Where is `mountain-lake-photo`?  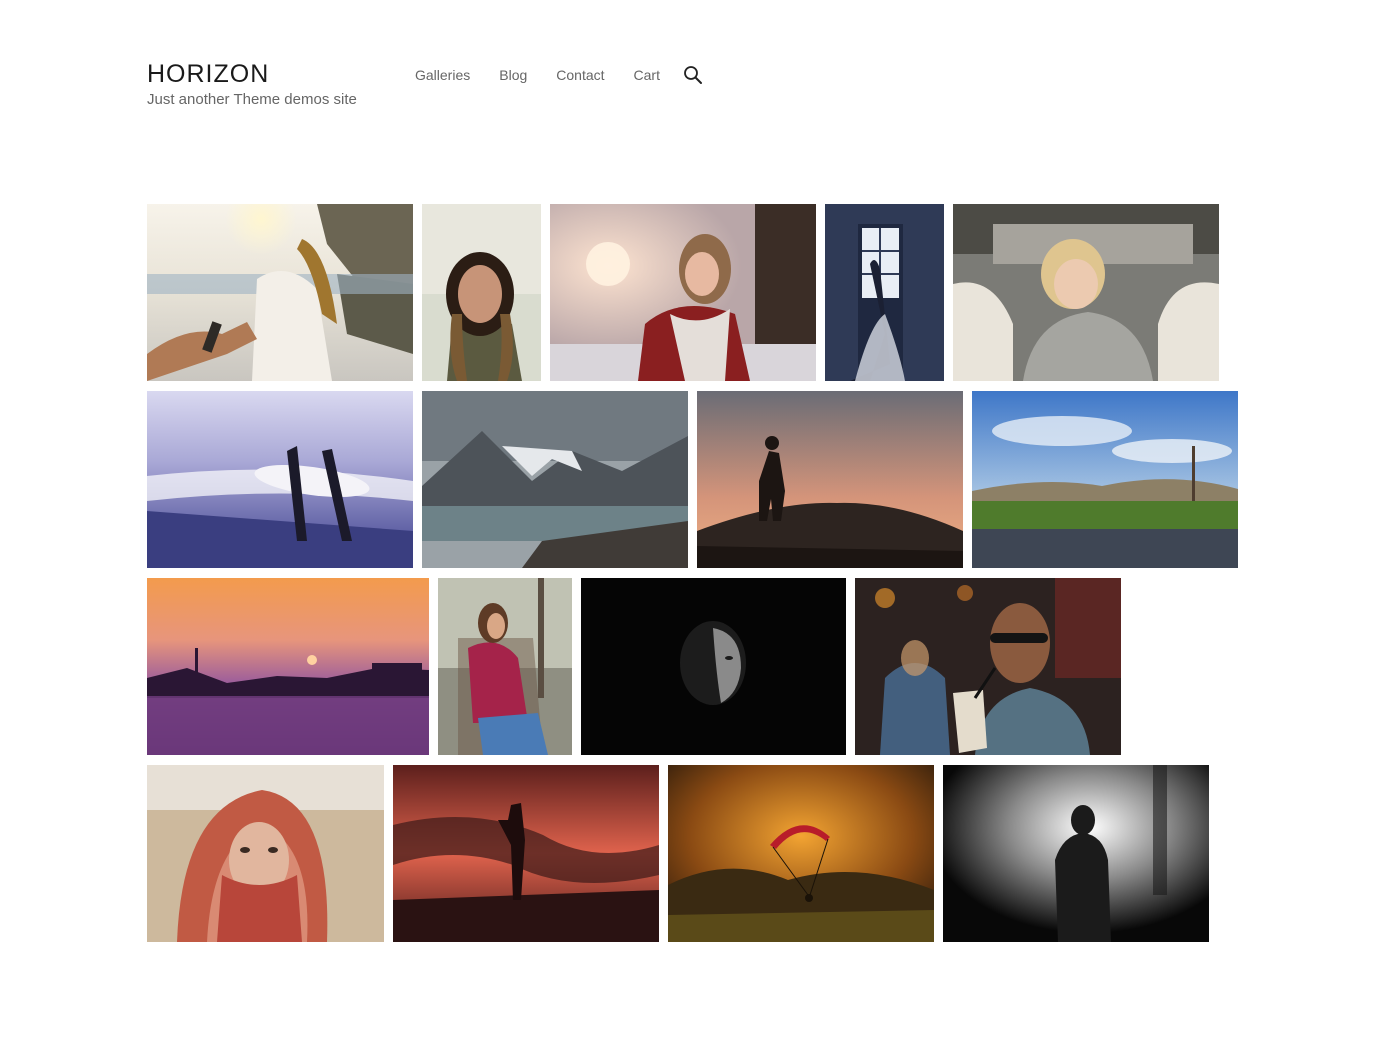 mountain-lake-photo is located at coordinates (555, 479).